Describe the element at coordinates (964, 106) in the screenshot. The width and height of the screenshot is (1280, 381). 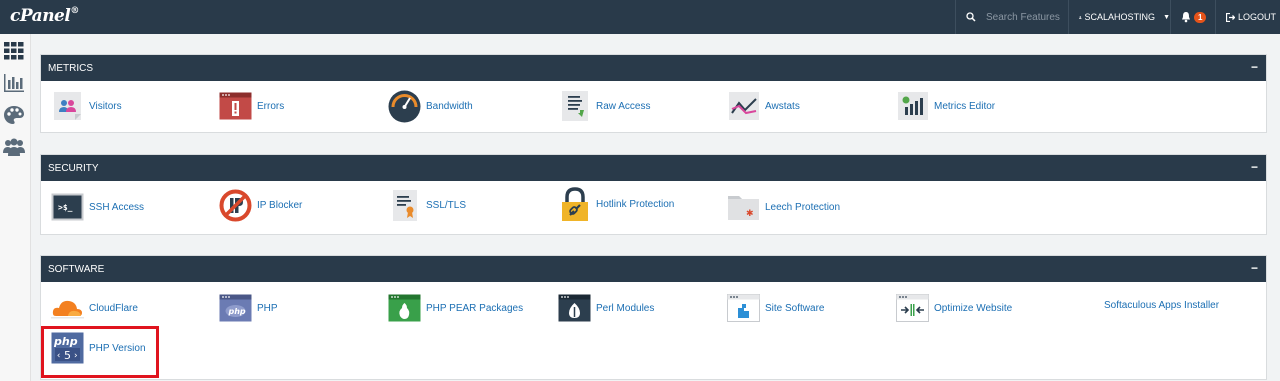
I see `item-label: Metrics Editor` at that location.